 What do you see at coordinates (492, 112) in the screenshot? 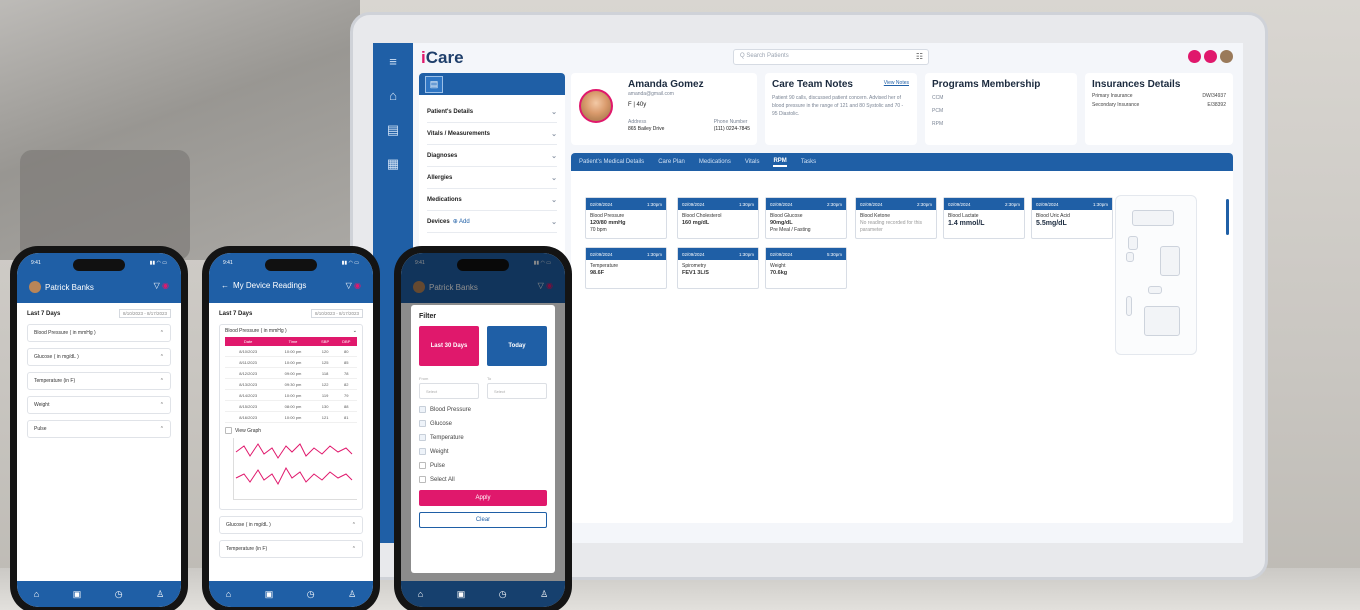
I see `lp-item-patient-details: Patient's Details ⌄` at bounding box center [492, 112].